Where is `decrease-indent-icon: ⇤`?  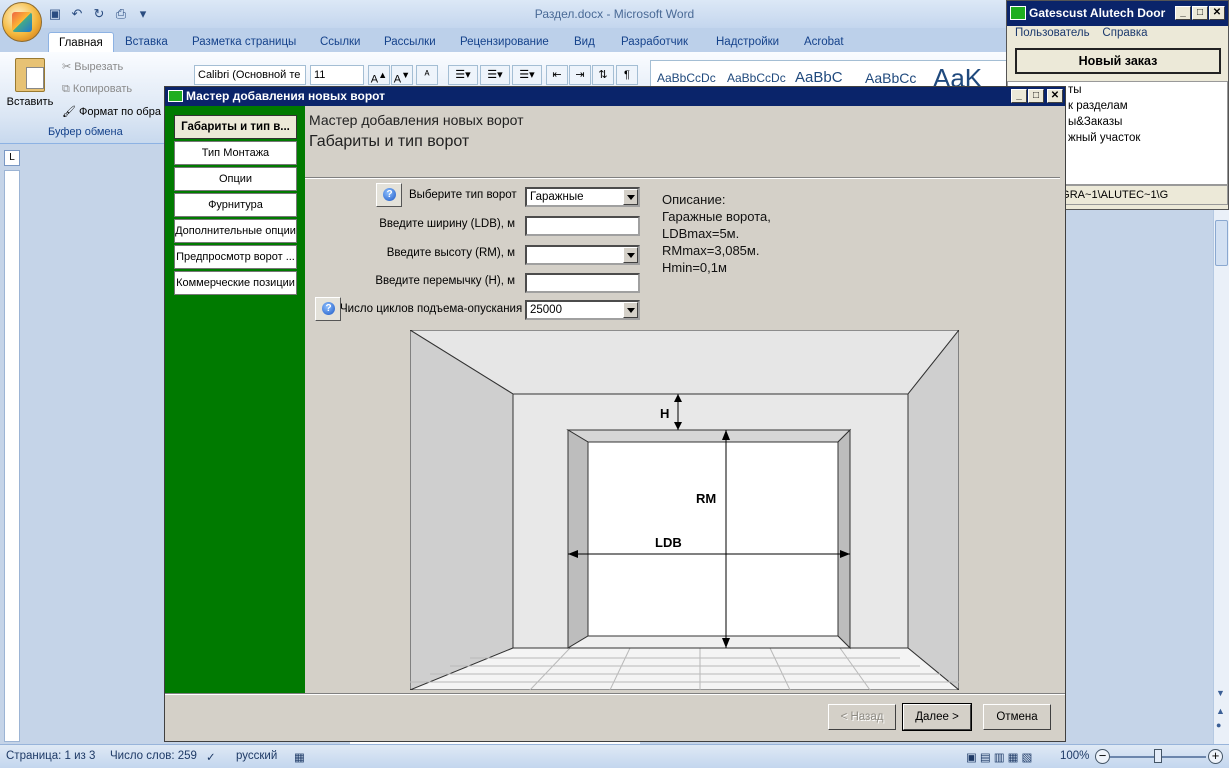 decrease-indent-icon: ⇤ is located at coordinates (557, 75).